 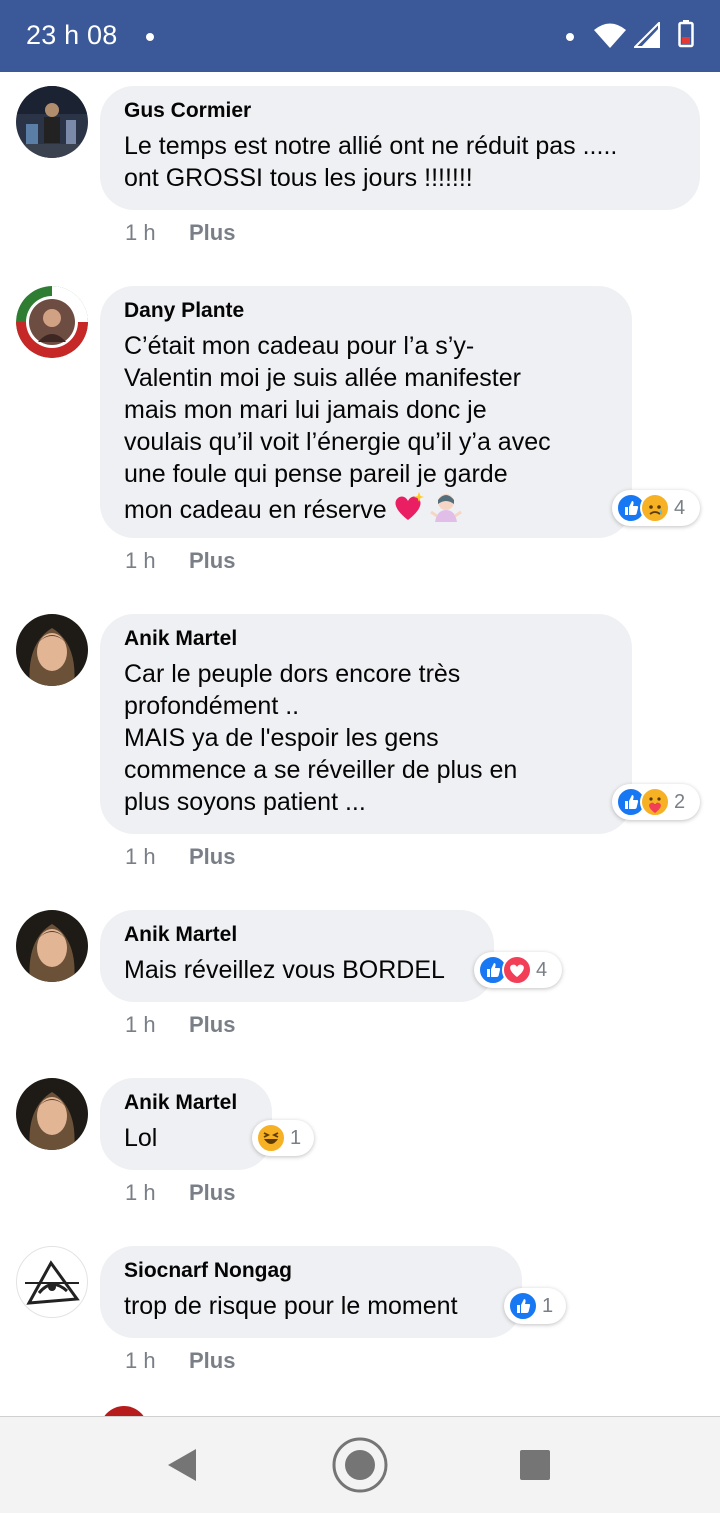 I want to click on home-icon, so click(x=360, y=1465).